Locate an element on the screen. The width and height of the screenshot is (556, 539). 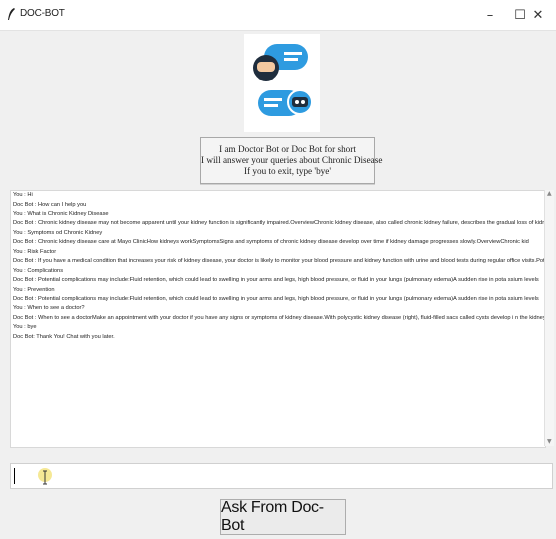
chat-line: You : What is Chronic Kidney Disease is located at coordinates (61, 214).